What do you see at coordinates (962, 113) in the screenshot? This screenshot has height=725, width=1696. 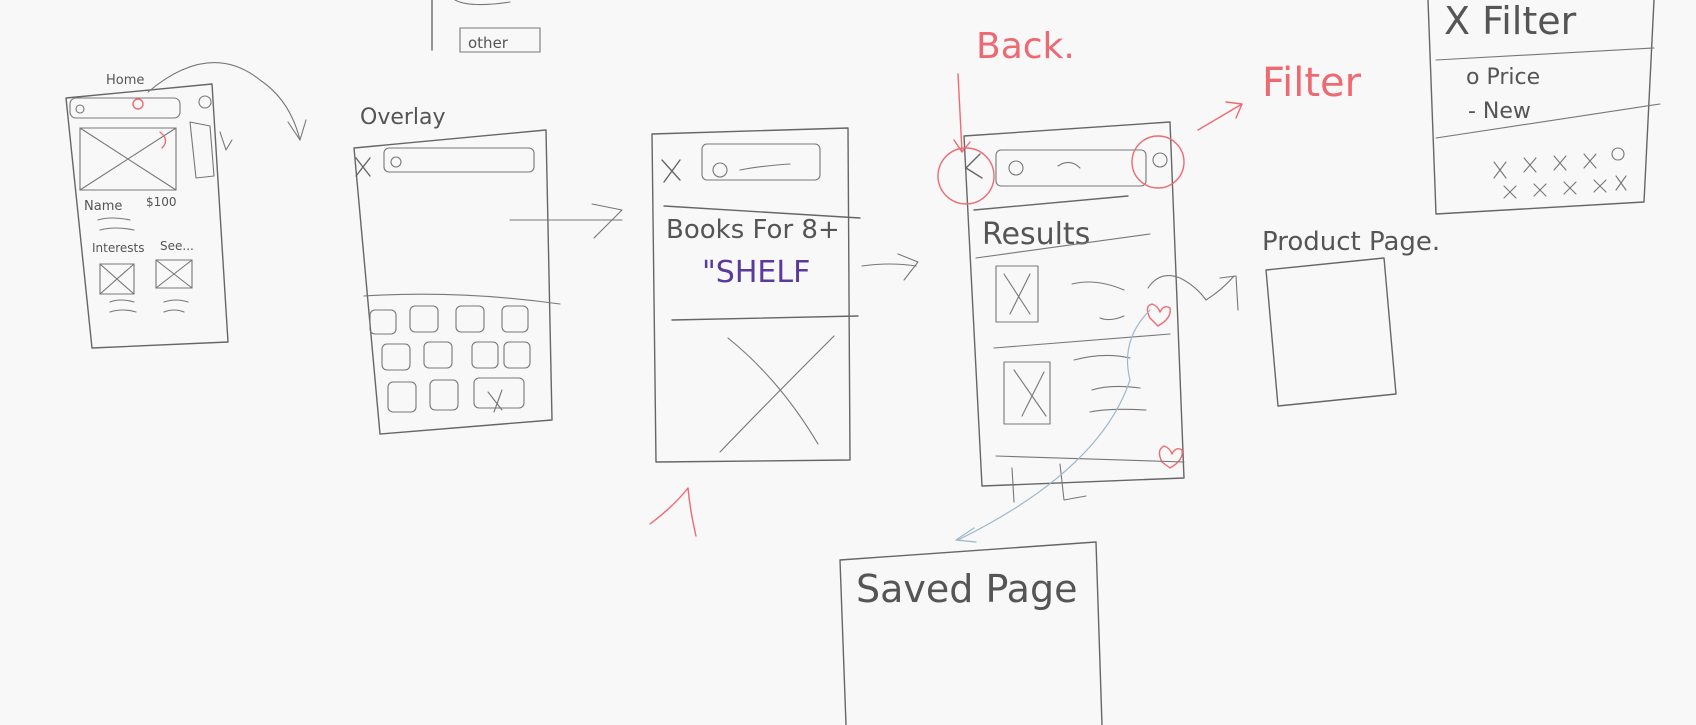 I see `back-note-arrow` at bounding box center [962, 113].